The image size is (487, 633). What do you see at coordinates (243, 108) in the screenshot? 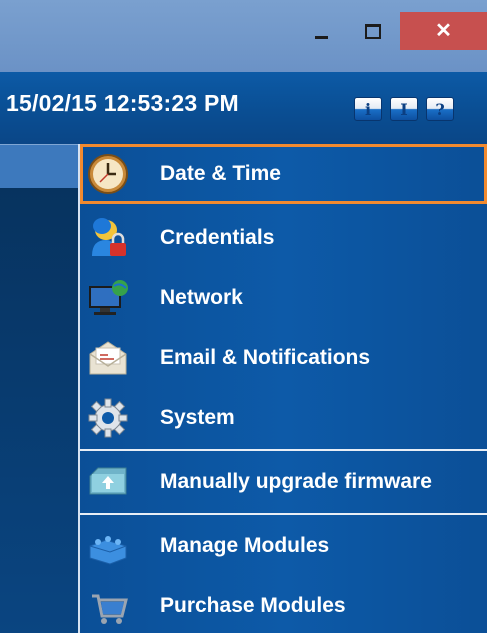
I see `header-bar: 15/02/15 12:53:23 PM i I ?` at bounding box center [243, 108].